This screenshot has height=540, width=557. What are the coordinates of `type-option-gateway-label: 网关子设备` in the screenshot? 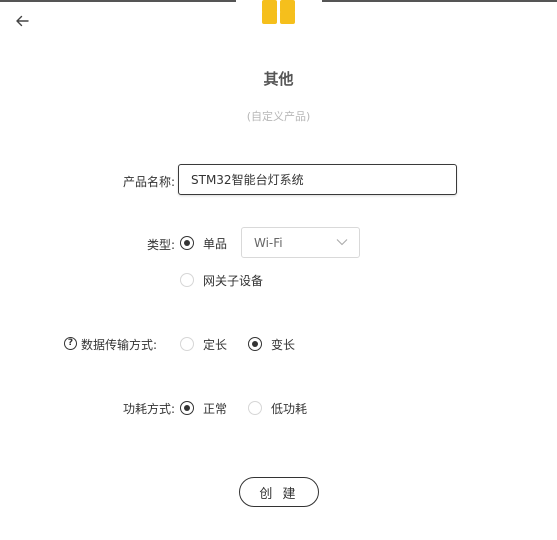 It's located at (233, 281).